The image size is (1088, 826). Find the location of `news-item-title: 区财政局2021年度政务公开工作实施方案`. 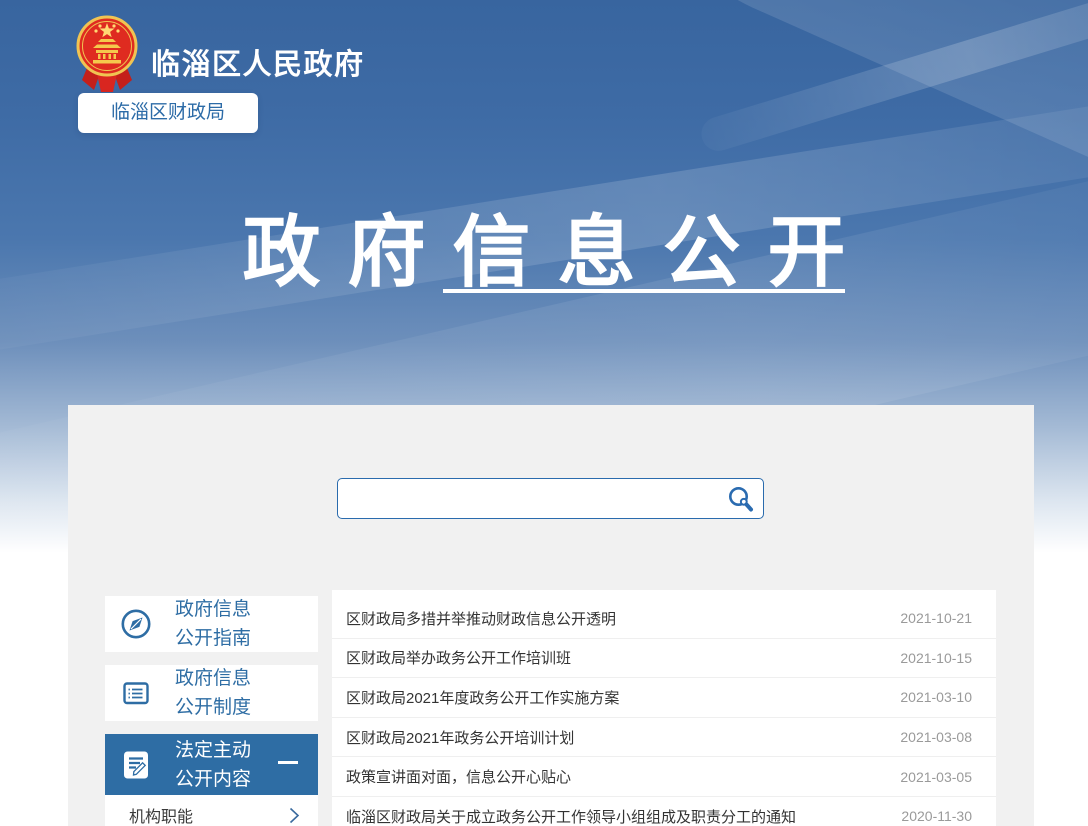

news-item-title: 区财政局2021年度政务公开工作实施方案 is located at coordinates (482, 697).